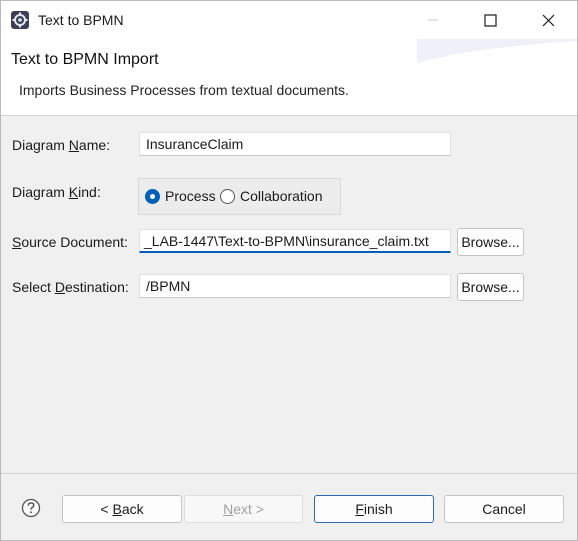 The image size is (578, 541). What do you see at coordinates (359, 509) in the screenshot?
I see `button-mnemonic: F` at bounding box center [359, 509].